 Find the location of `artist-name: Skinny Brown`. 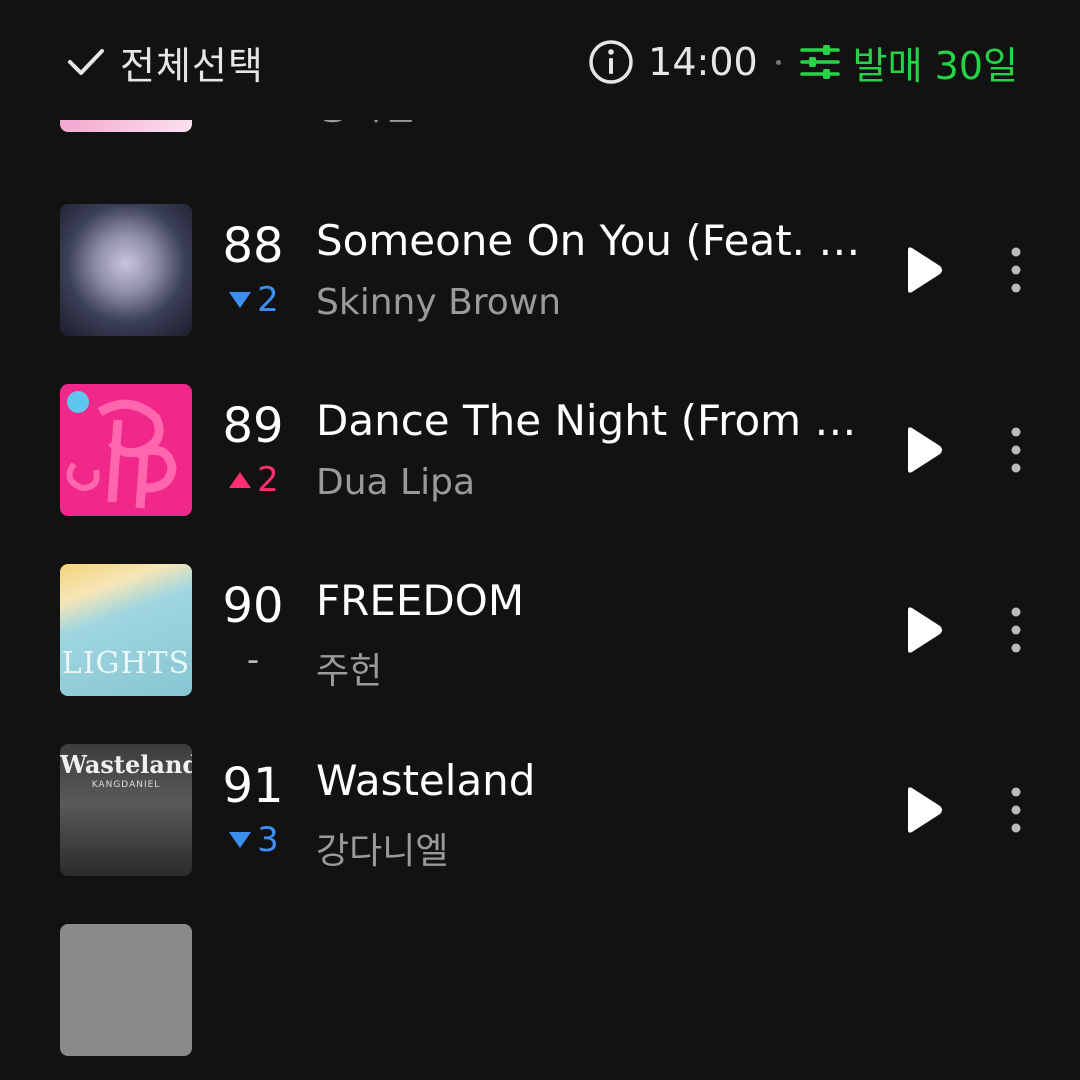

artist-name: Skinny Brown is located at coordinates (590, 302).